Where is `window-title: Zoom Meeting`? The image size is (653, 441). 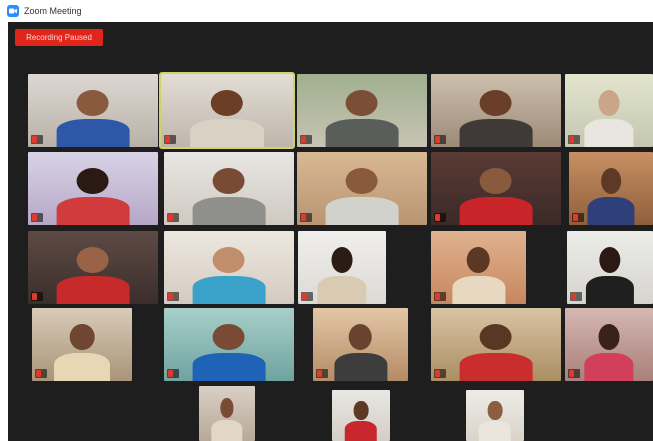 window-title: Zoom Meeting is located at coordinates (53, 11).